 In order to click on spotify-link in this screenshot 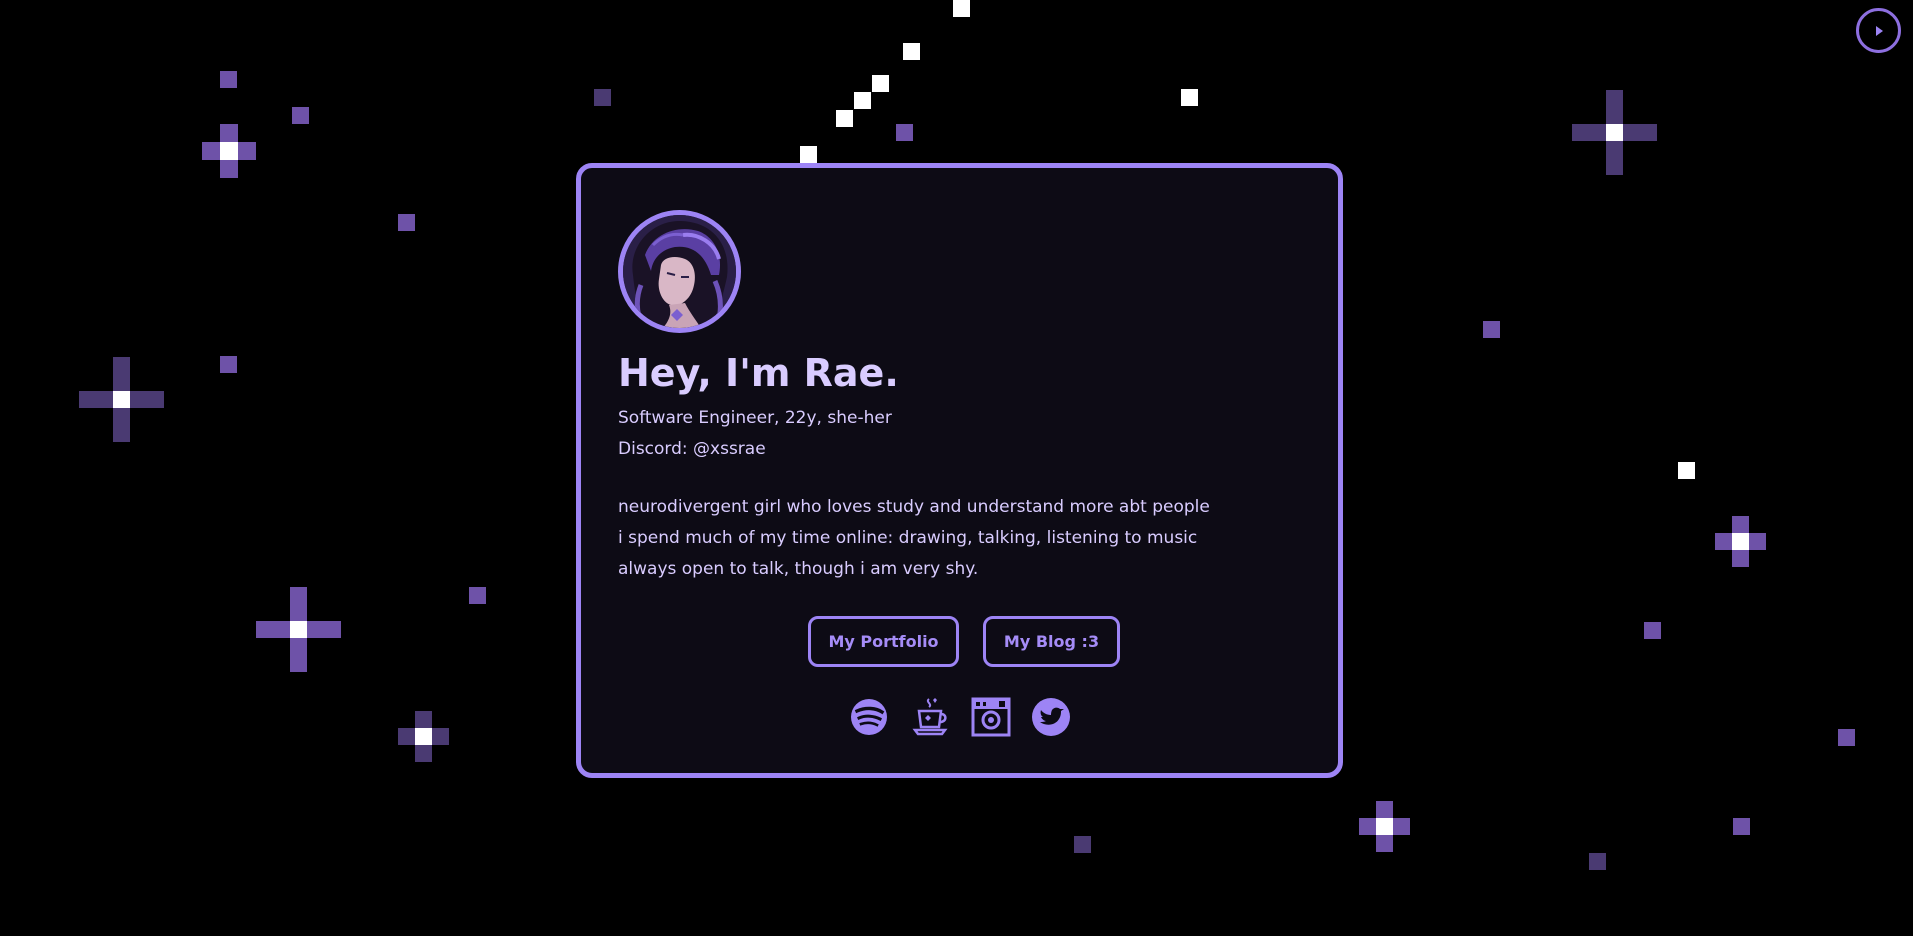, I will do `click(869, 717)`.